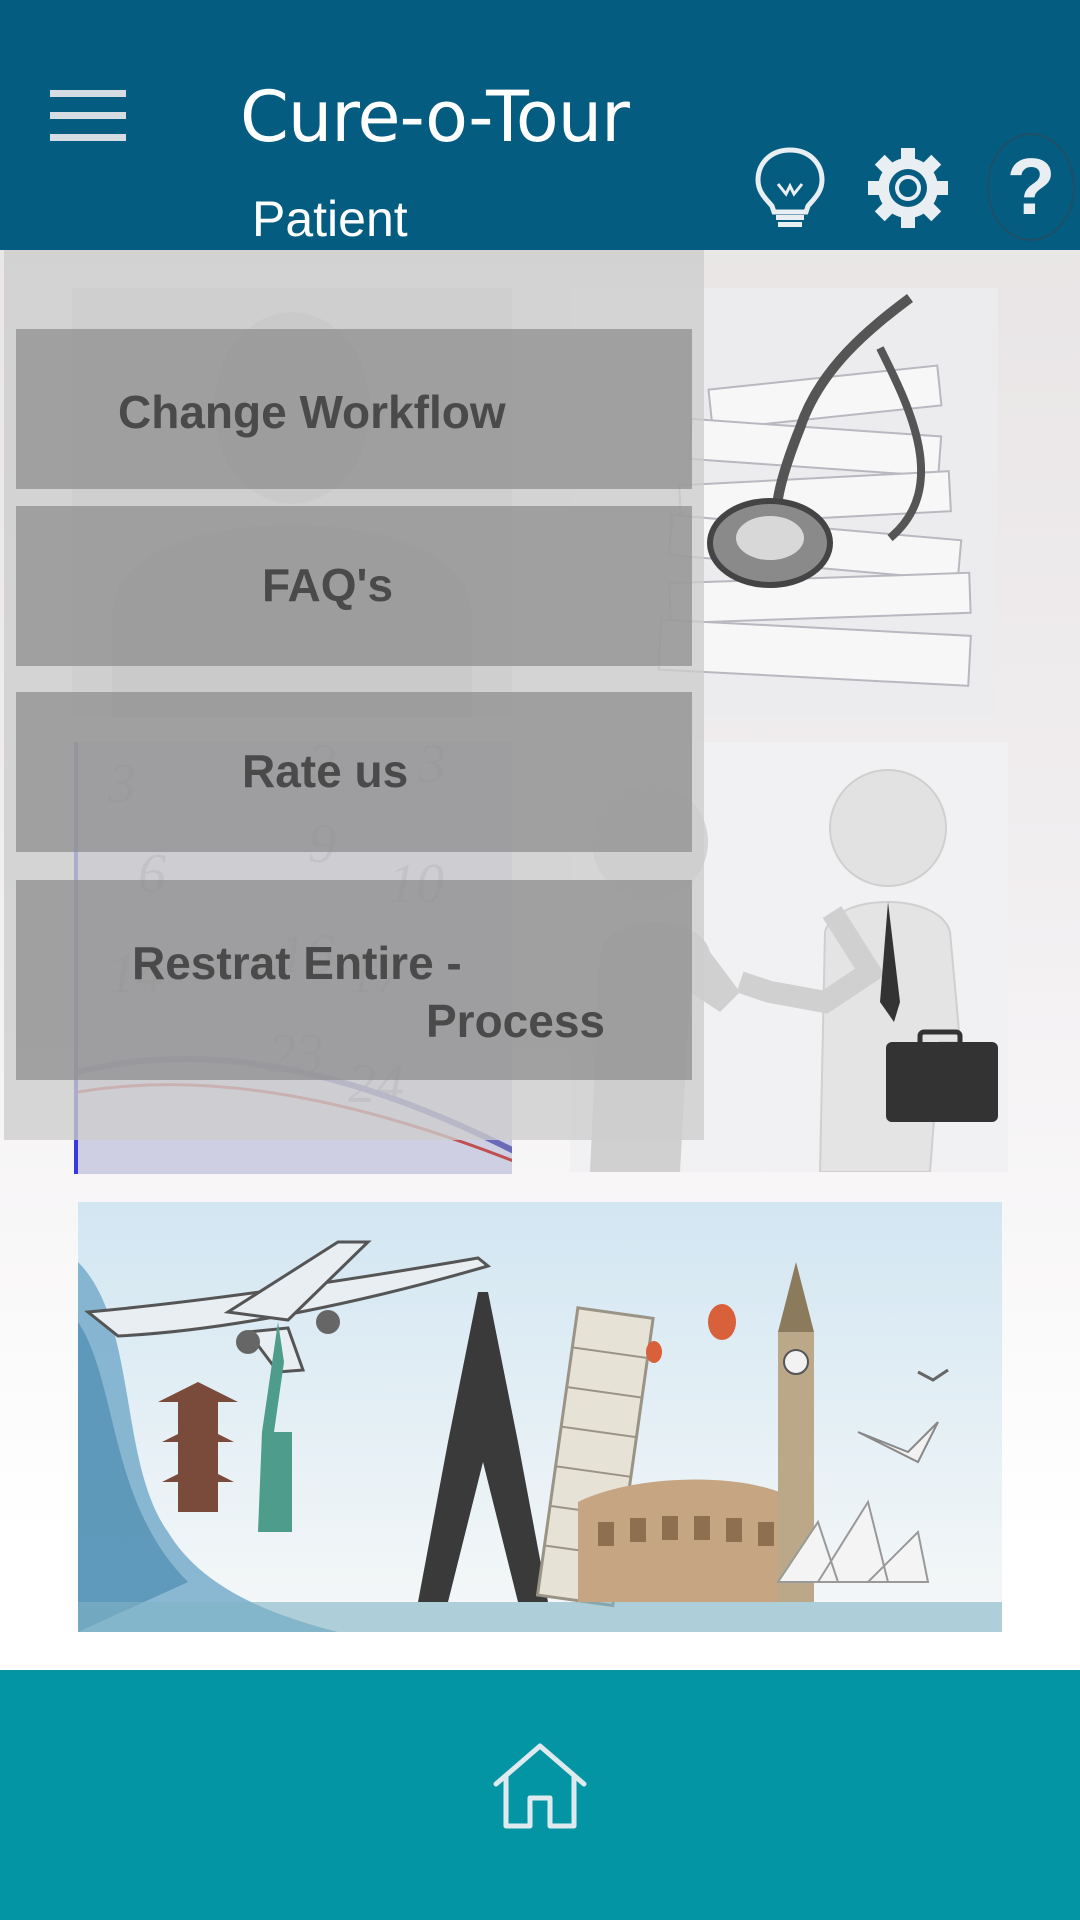  What do you see at coordinates (325, 771) in the screenshot?
I see `menu-item-label: Rate us` at bounding box center [325, 771].